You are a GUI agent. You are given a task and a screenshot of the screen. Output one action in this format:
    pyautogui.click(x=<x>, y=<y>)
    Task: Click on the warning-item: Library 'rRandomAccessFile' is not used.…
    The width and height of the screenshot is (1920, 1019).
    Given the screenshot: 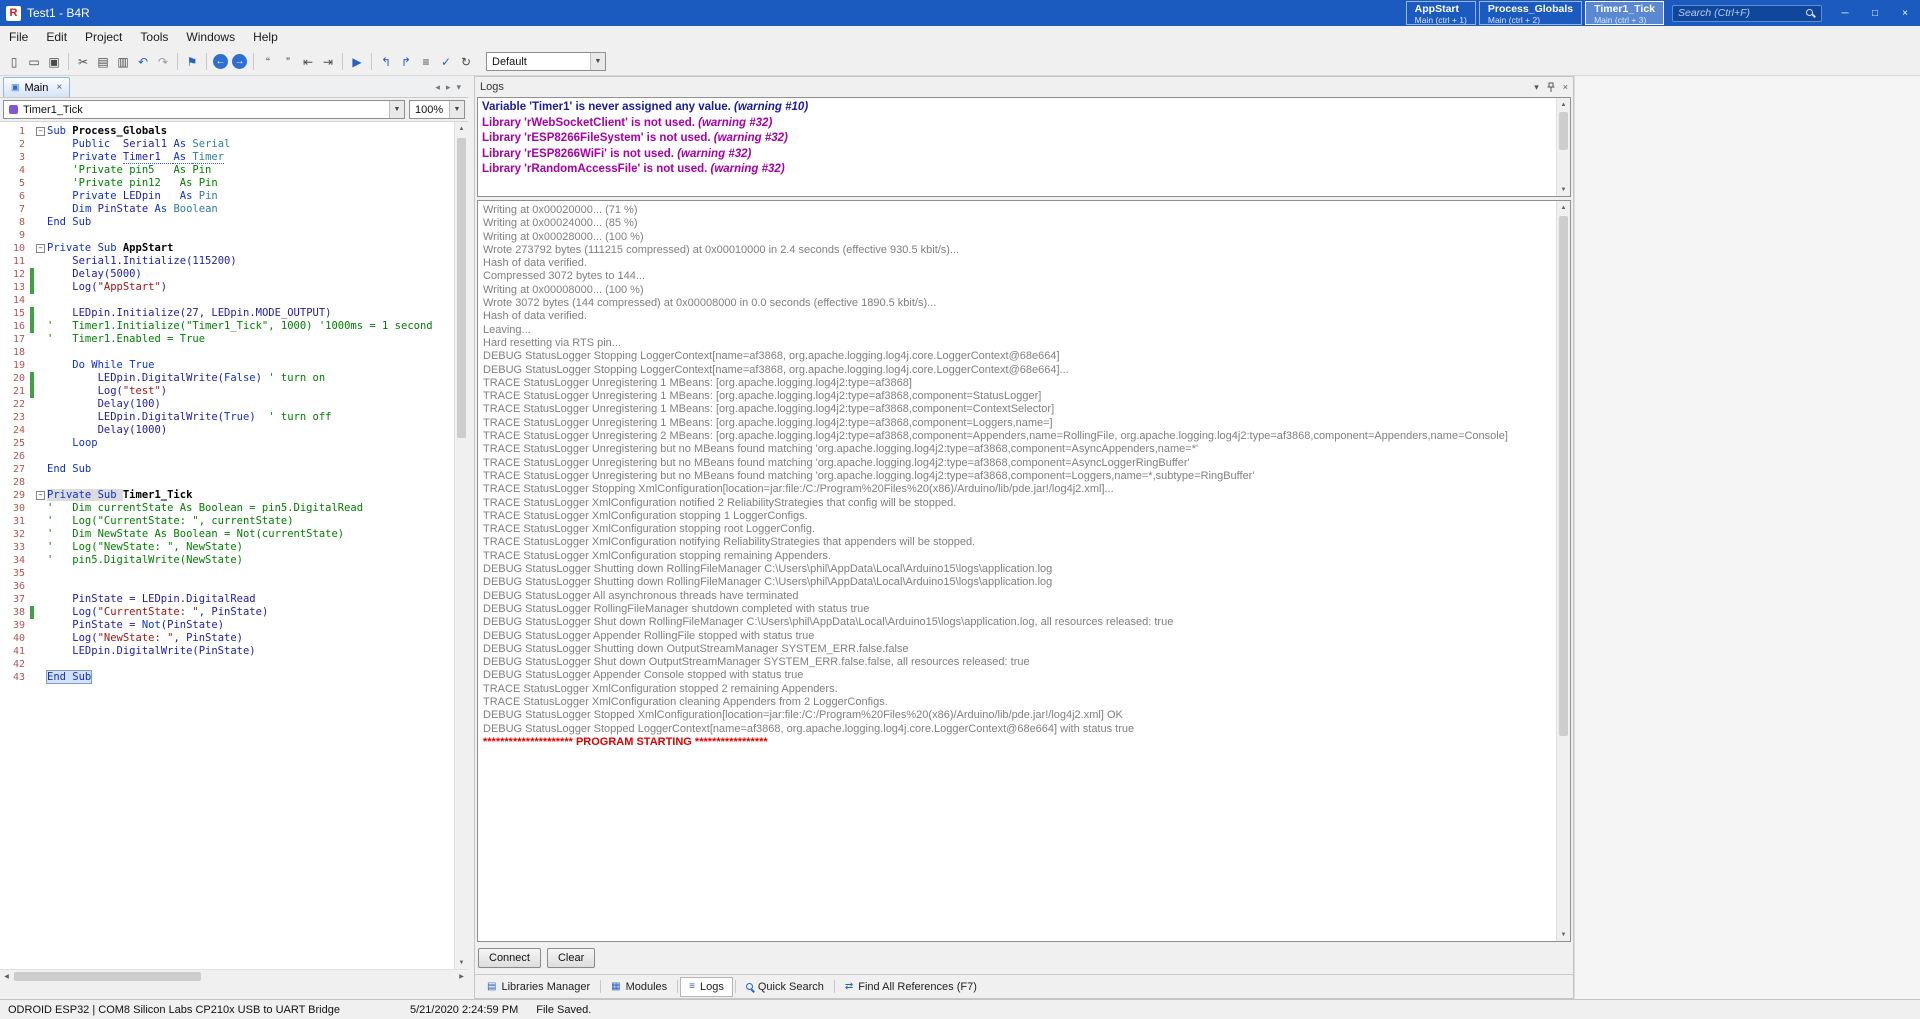 What is the action you would take?
    pyautogui.click(x=1017, y=170)
    